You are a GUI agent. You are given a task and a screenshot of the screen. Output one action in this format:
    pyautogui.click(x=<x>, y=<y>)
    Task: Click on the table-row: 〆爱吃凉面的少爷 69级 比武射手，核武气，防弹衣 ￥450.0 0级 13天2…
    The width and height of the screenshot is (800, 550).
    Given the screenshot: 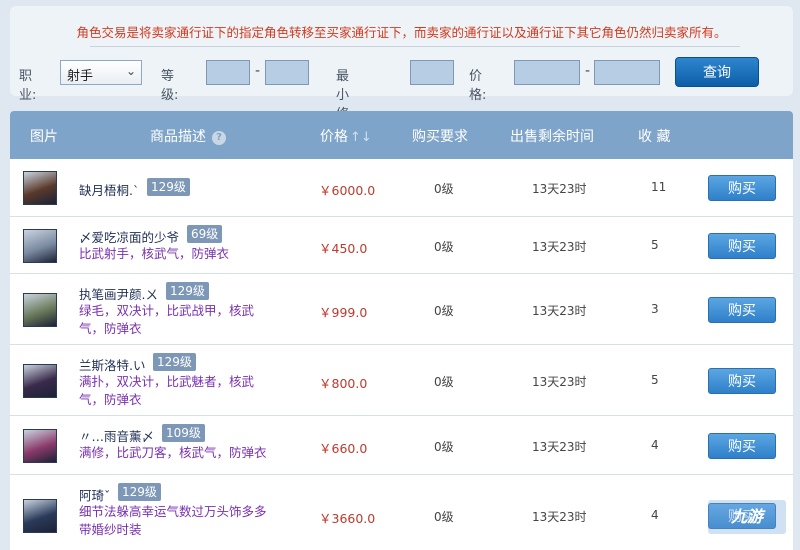 What is the action you would take?
    pyautogui.click(x=401, y=245)
    